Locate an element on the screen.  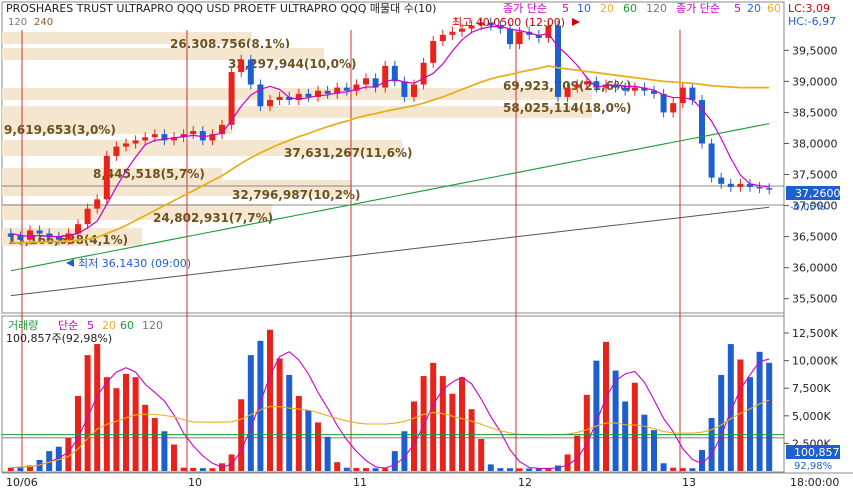
min-price-label: 최저 36,1430 (09:00) is located at coordinates (134, 263).